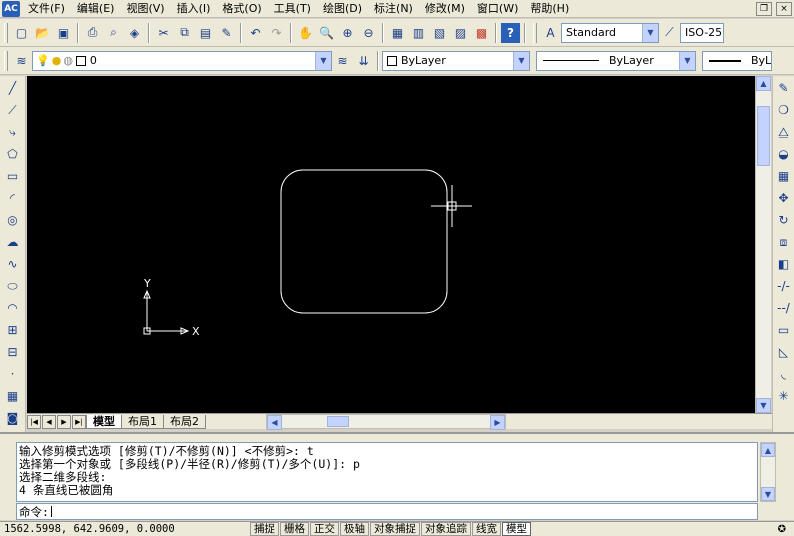 The width and height of the screenshot is (794, 536). I want to click on design-center-icon: ▥, so click(418, 33).